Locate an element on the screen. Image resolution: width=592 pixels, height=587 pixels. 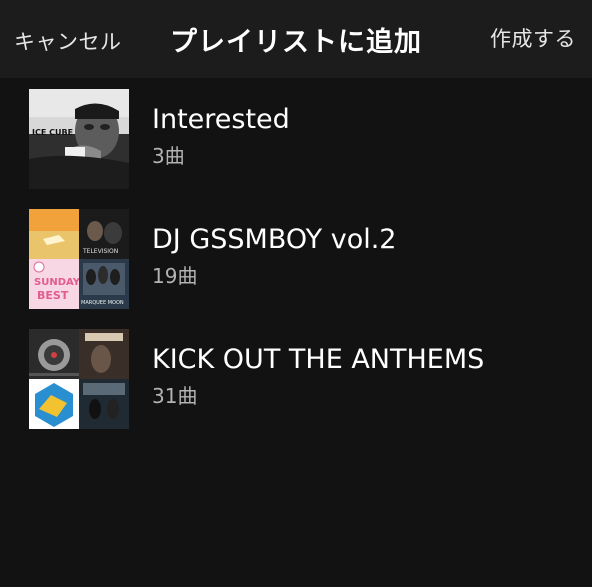
cover-title-text: ICE CUBE is located at coordinates (52, 132).